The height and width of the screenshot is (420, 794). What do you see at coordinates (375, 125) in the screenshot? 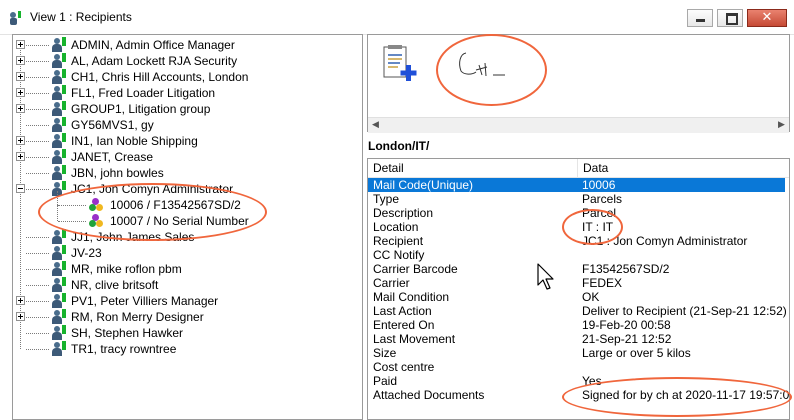
I see `scroll-left-icon: ◀` at bounding box center [375, 125].